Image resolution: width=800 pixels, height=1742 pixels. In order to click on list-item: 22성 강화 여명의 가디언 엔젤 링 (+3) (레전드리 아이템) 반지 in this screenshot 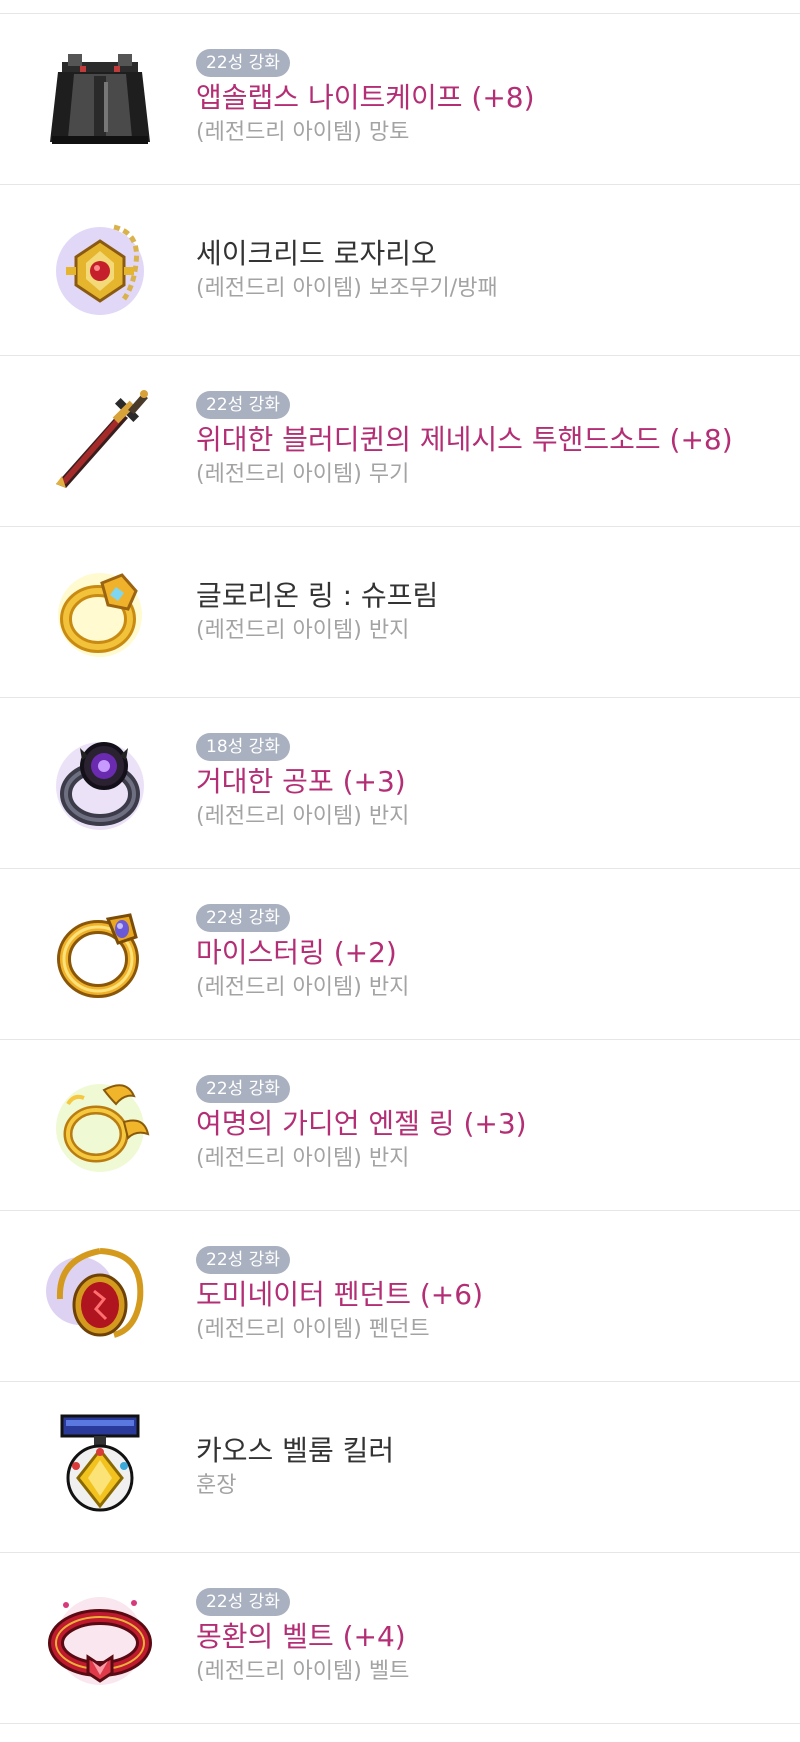, I will do `click(400, 1125)`.